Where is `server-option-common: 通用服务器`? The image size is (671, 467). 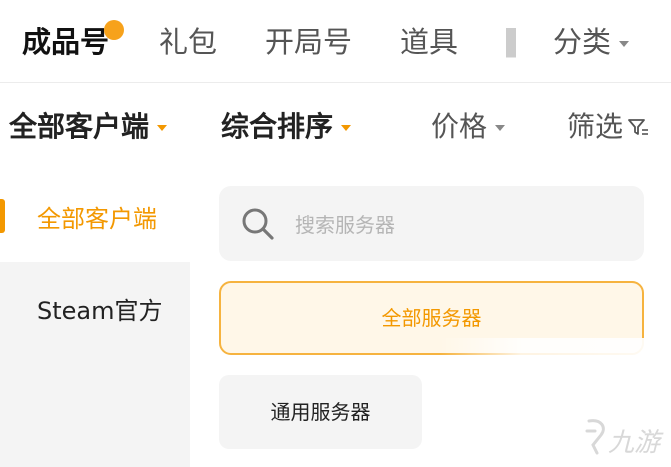
server-option-common: 通用服务器 is located at coordinates (320, 412).